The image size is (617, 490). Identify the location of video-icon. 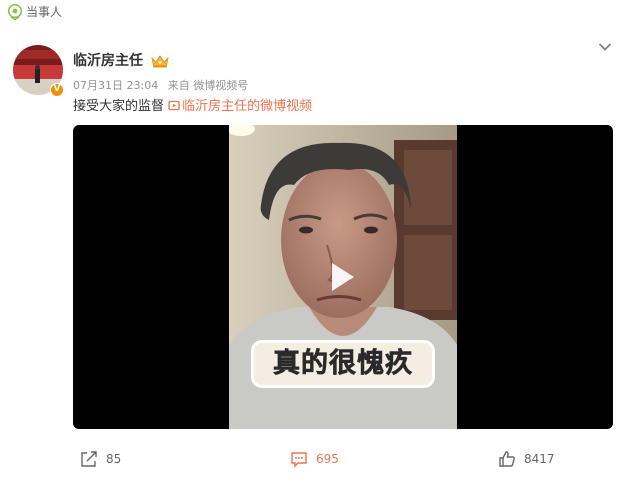
(174, 105).